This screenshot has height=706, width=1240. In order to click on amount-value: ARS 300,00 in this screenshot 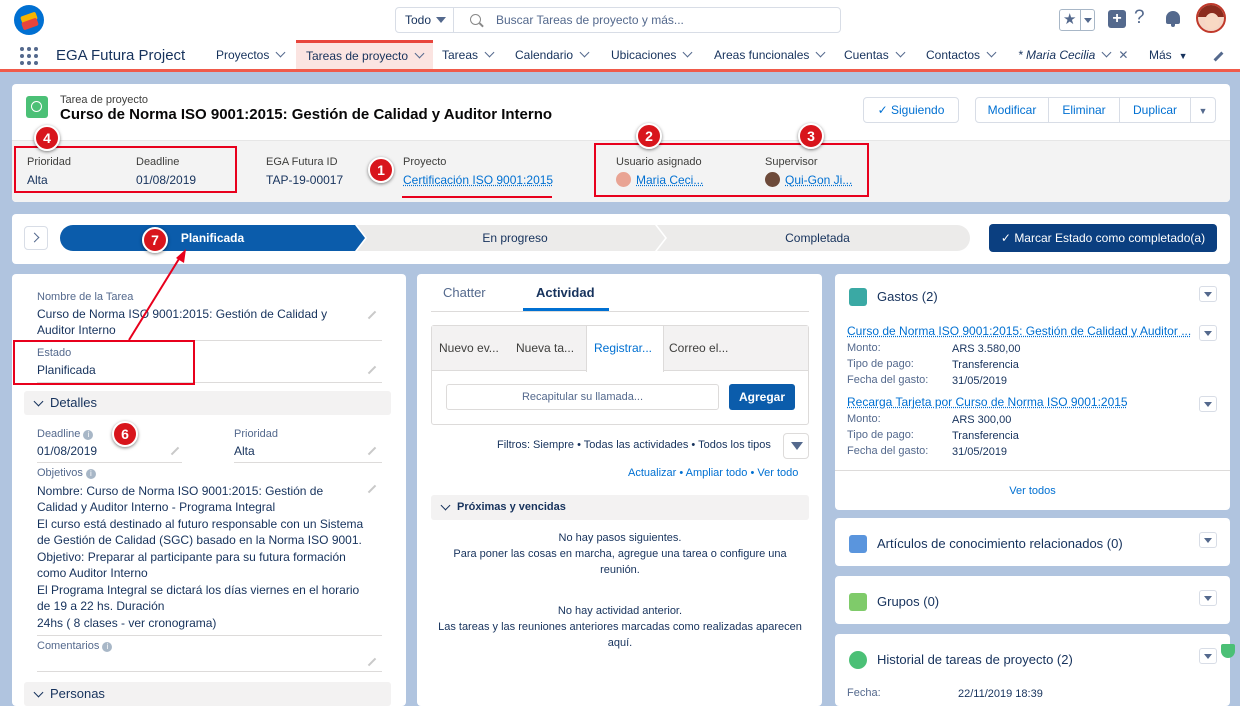, I will do `click(982, 420)`.